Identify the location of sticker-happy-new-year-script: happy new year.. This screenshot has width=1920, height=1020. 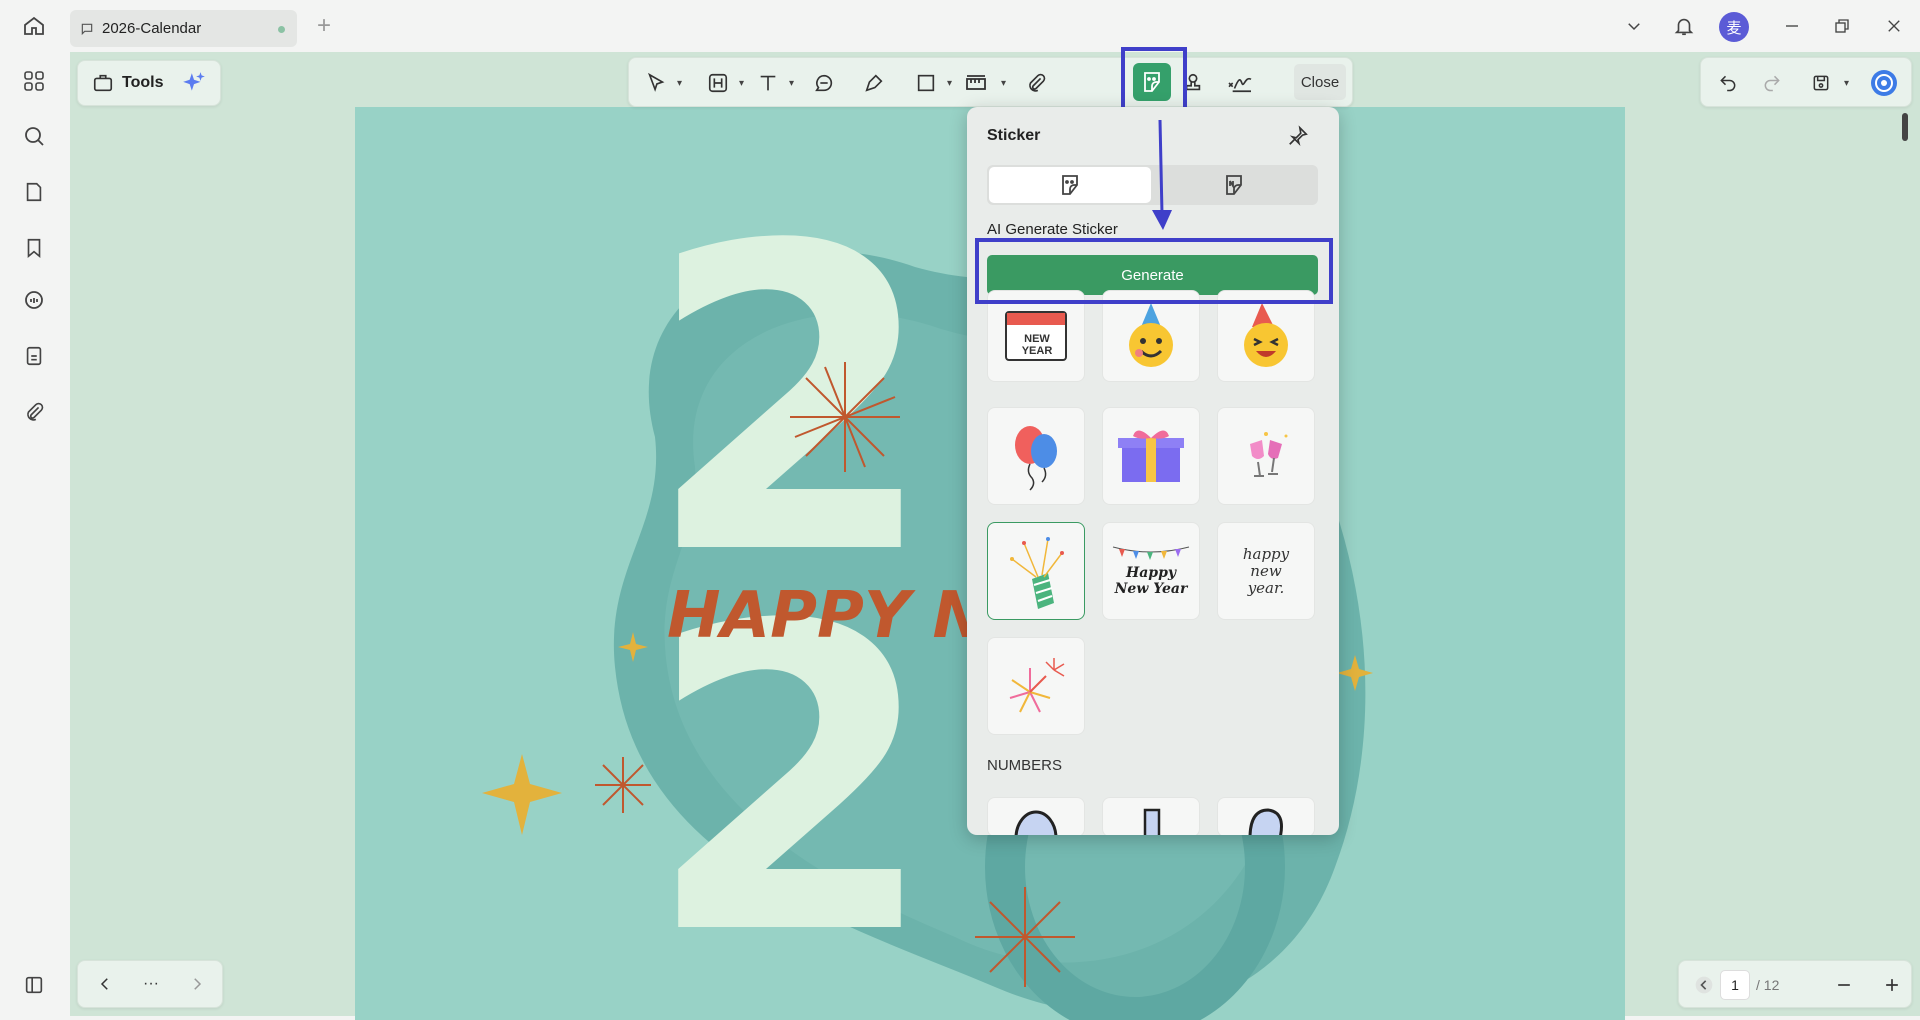
(1266, 571).